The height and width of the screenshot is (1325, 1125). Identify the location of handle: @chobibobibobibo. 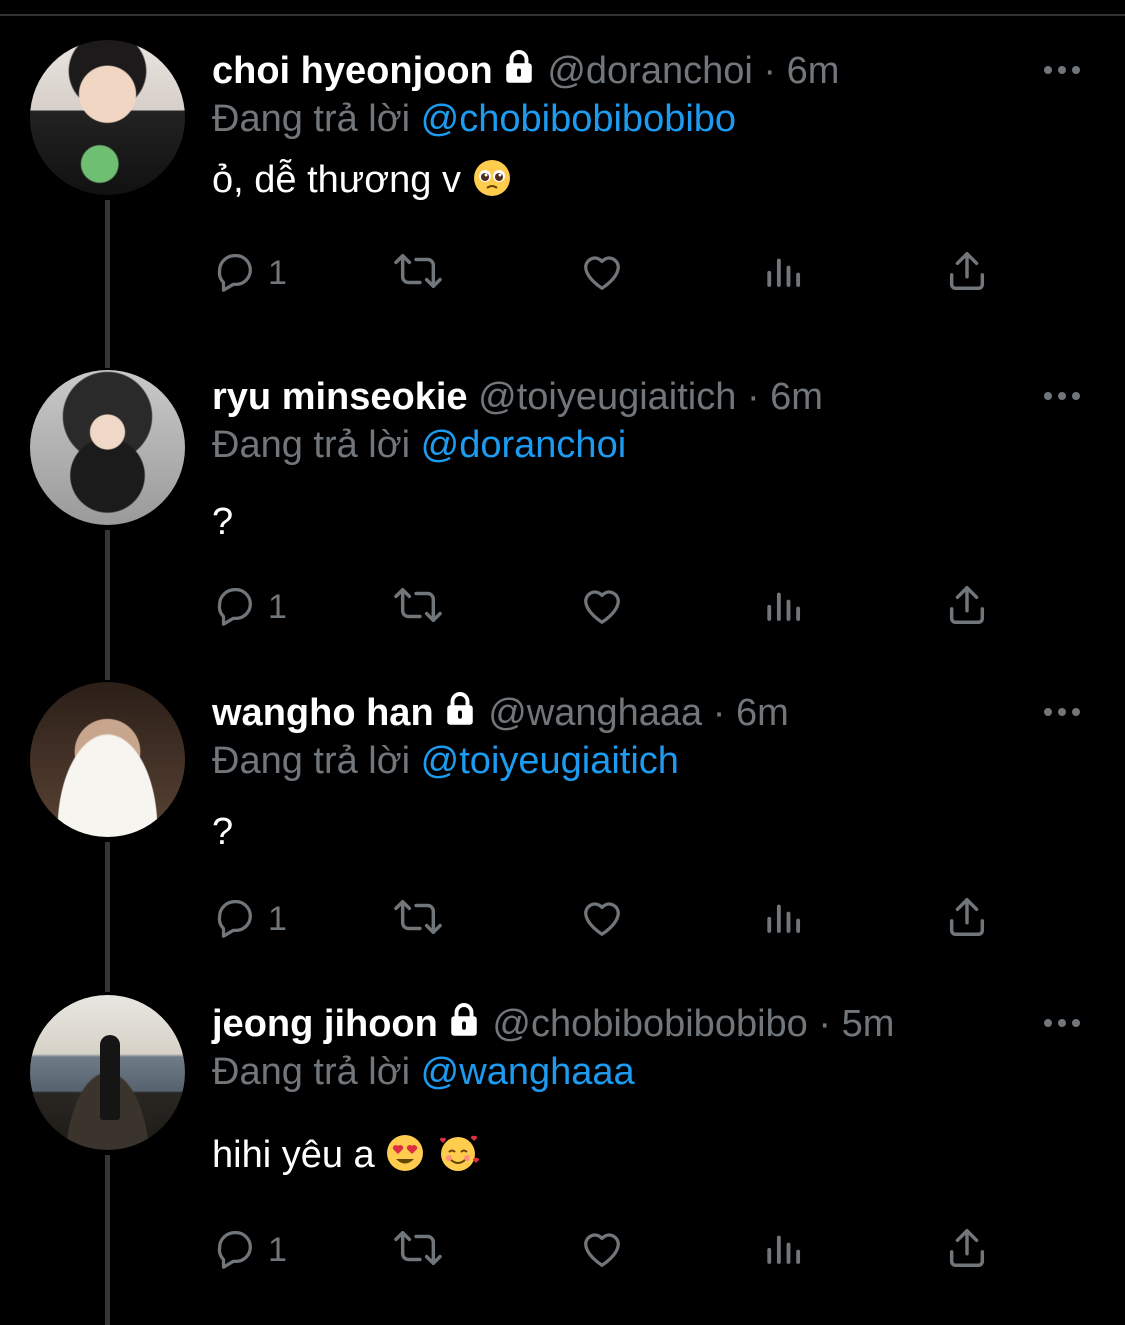
(649, 1024).